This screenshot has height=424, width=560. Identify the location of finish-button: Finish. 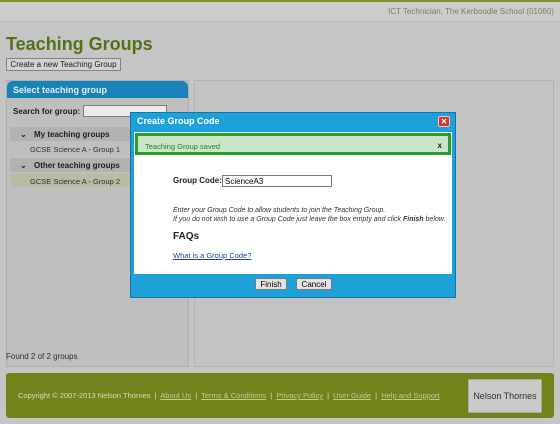
(271, 284).